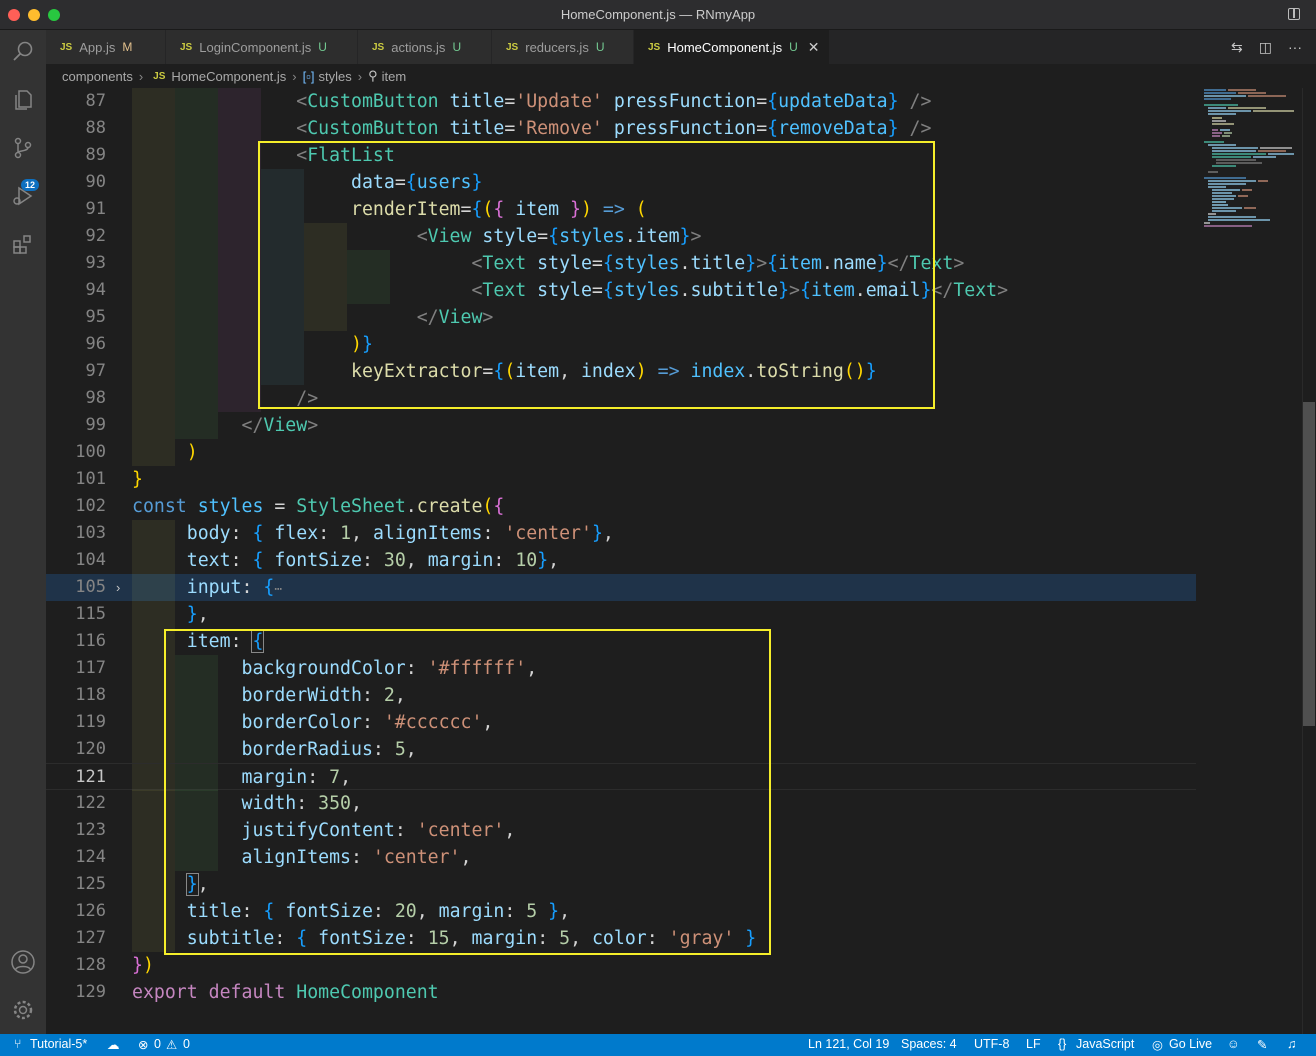 This screenshot has height=1056, width=1316. I want to click on code-line: 91 renderItem={({ item }) => (, so click(621, 209).